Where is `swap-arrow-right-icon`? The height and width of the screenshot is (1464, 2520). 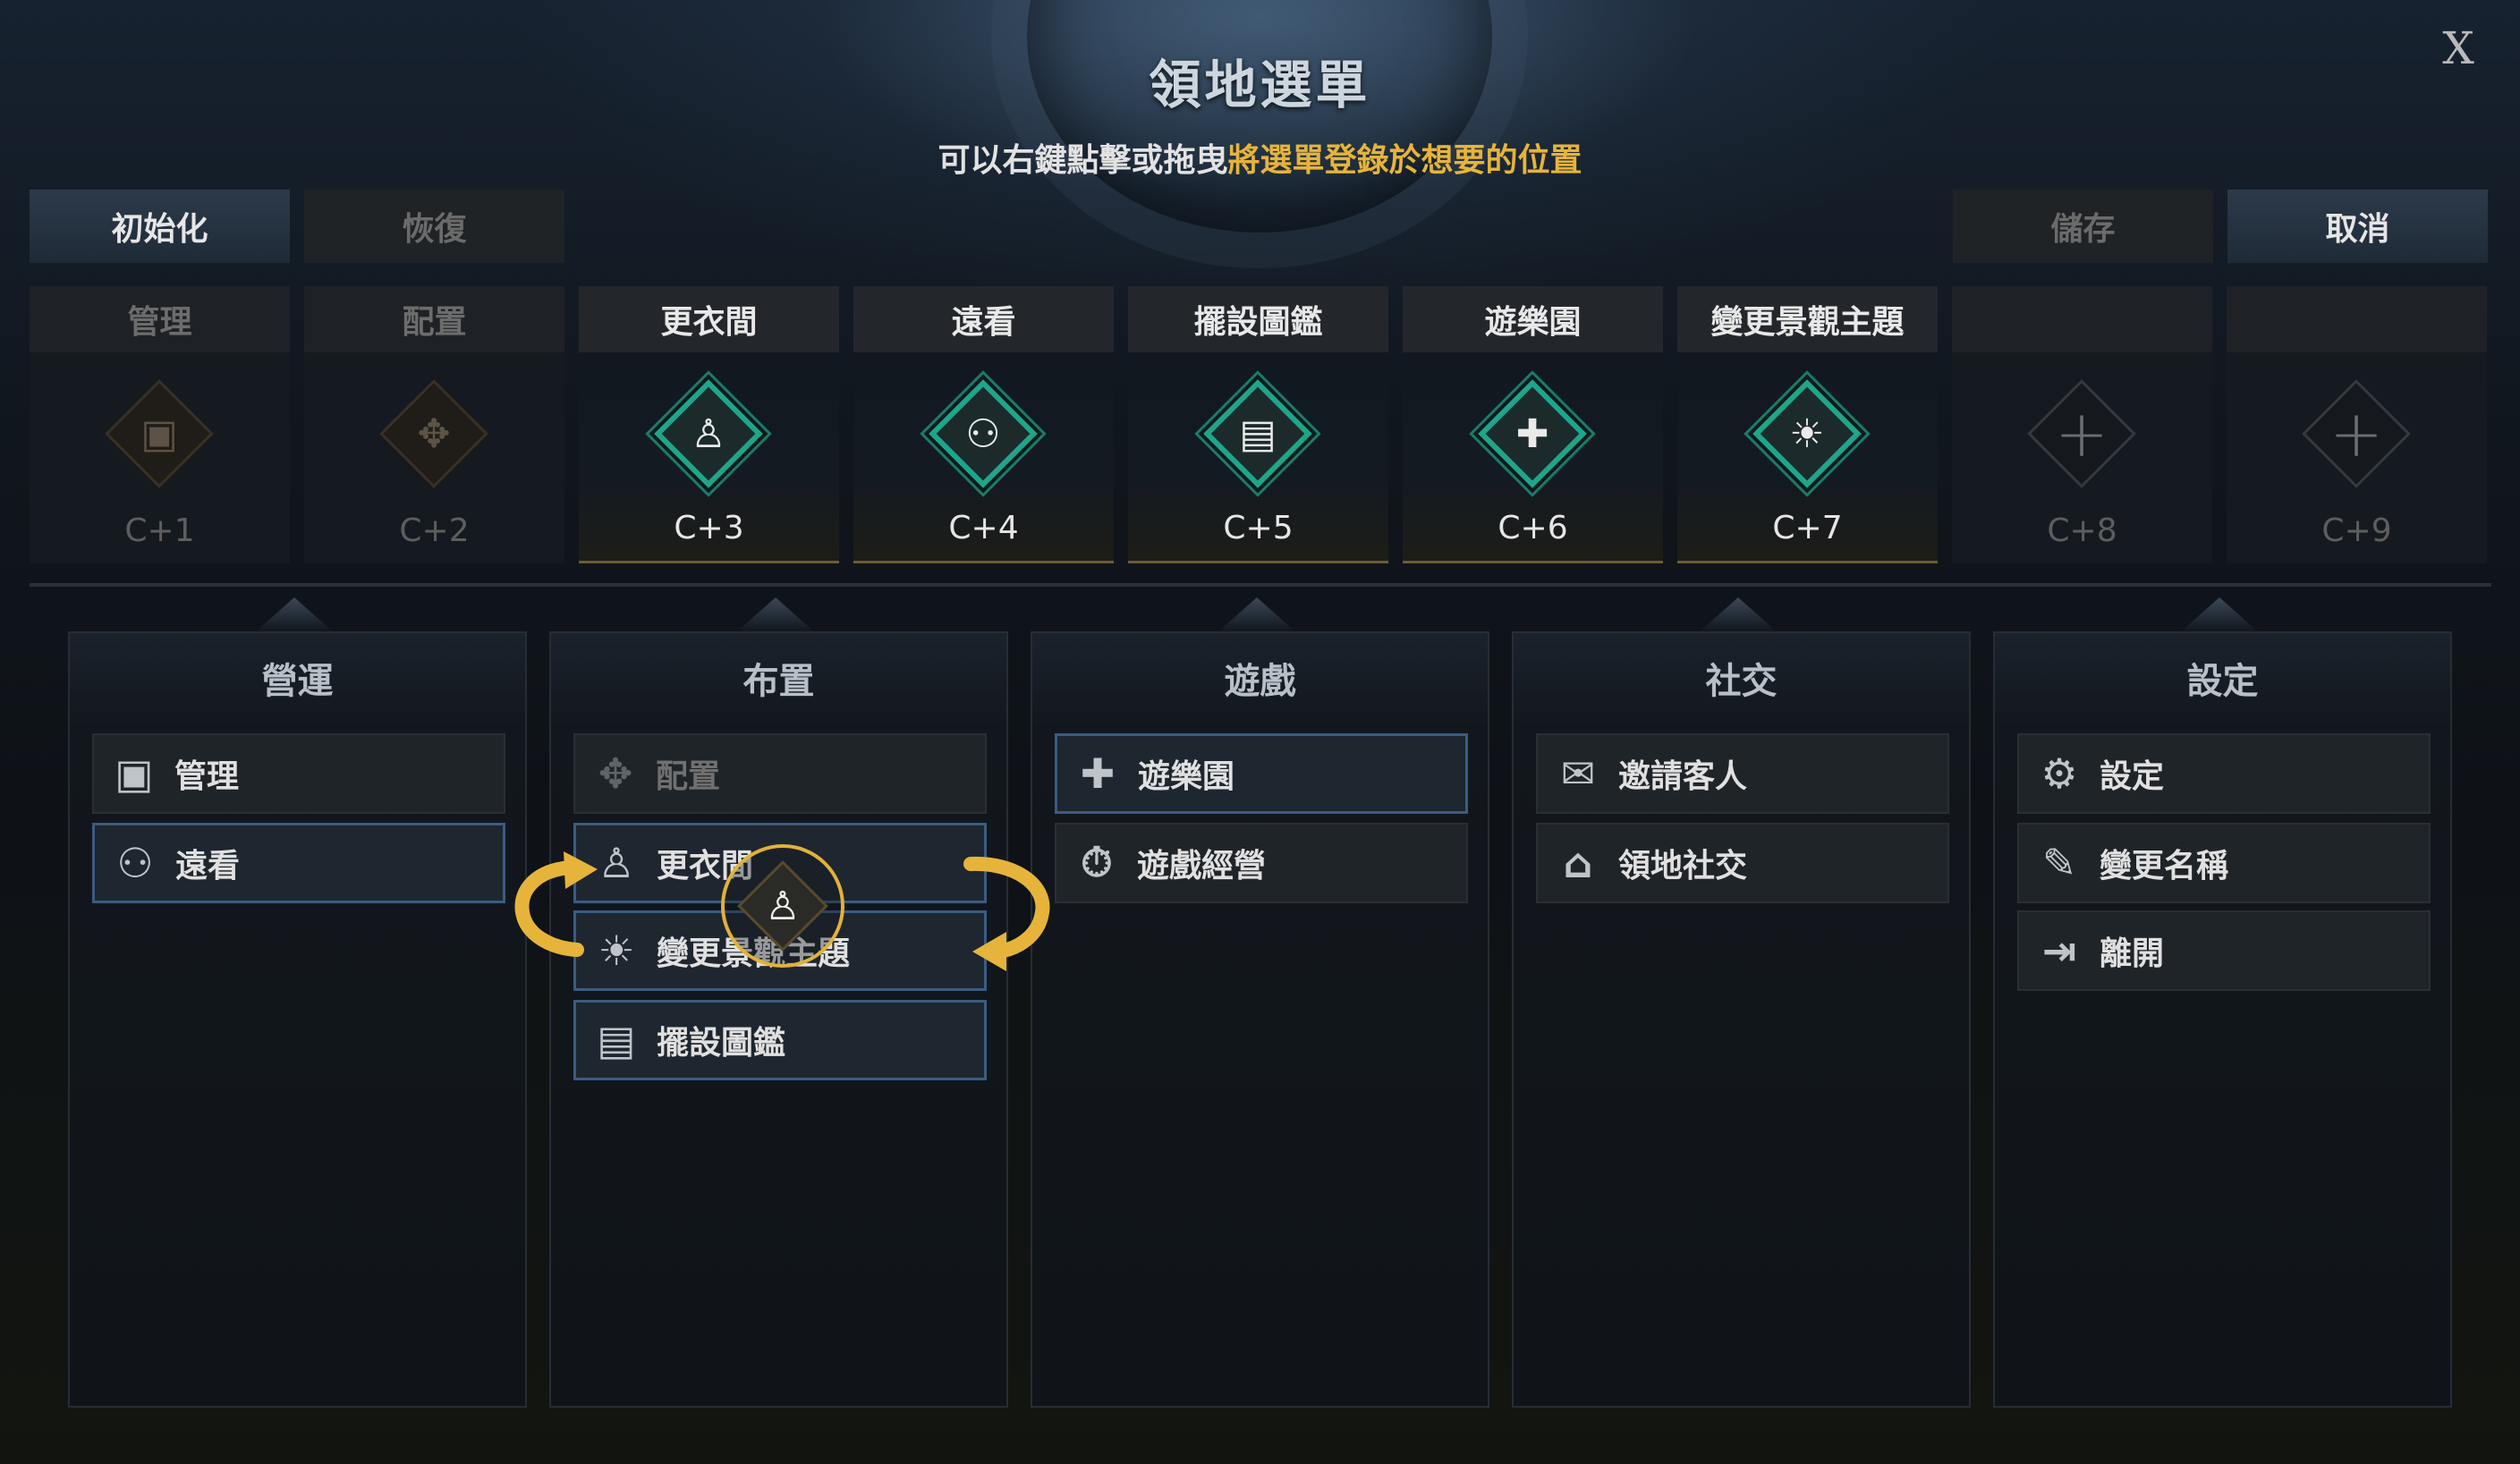
swap-arrow-right-icon is located at coordinates (1006, 913).